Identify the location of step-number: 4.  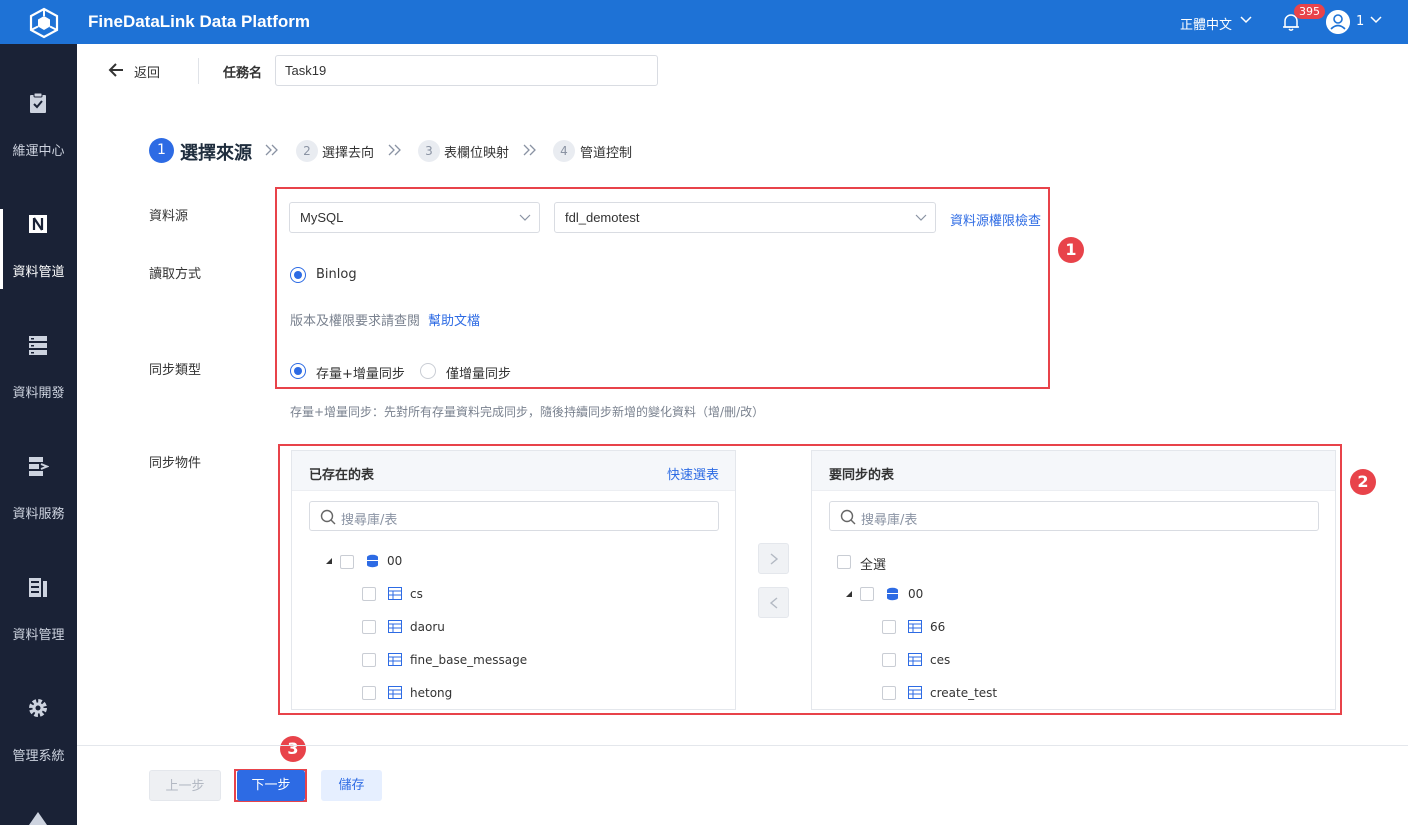
(564, 151).